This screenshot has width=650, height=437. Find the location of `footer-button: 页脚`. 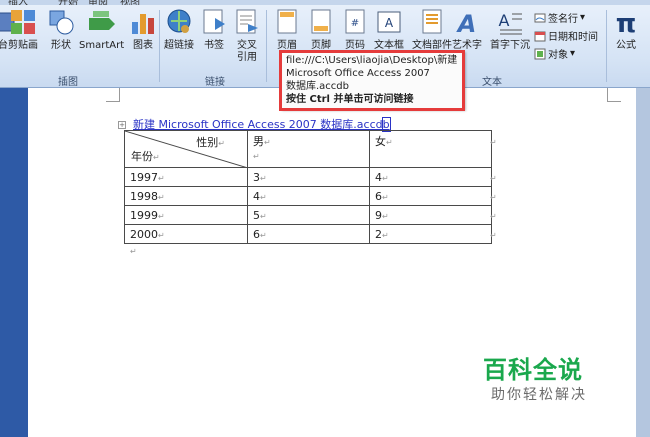

footer-button: 页脚 is located at coordinates (321, 30).